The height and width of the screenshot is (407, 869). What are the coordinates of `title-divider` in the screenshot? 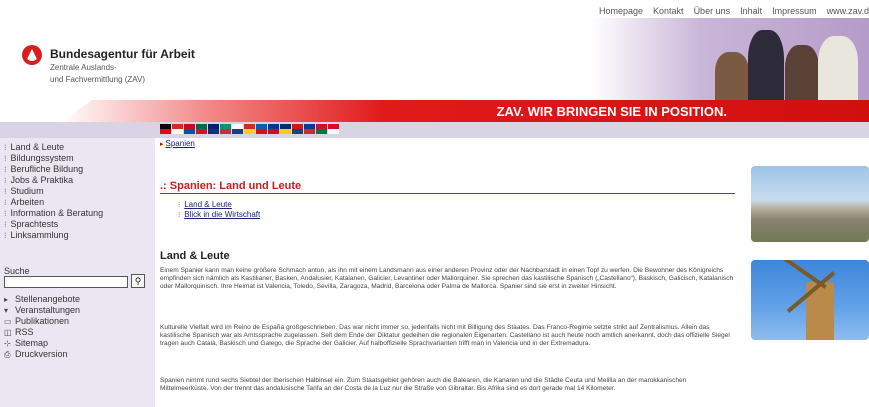 It's located at (447, 193).